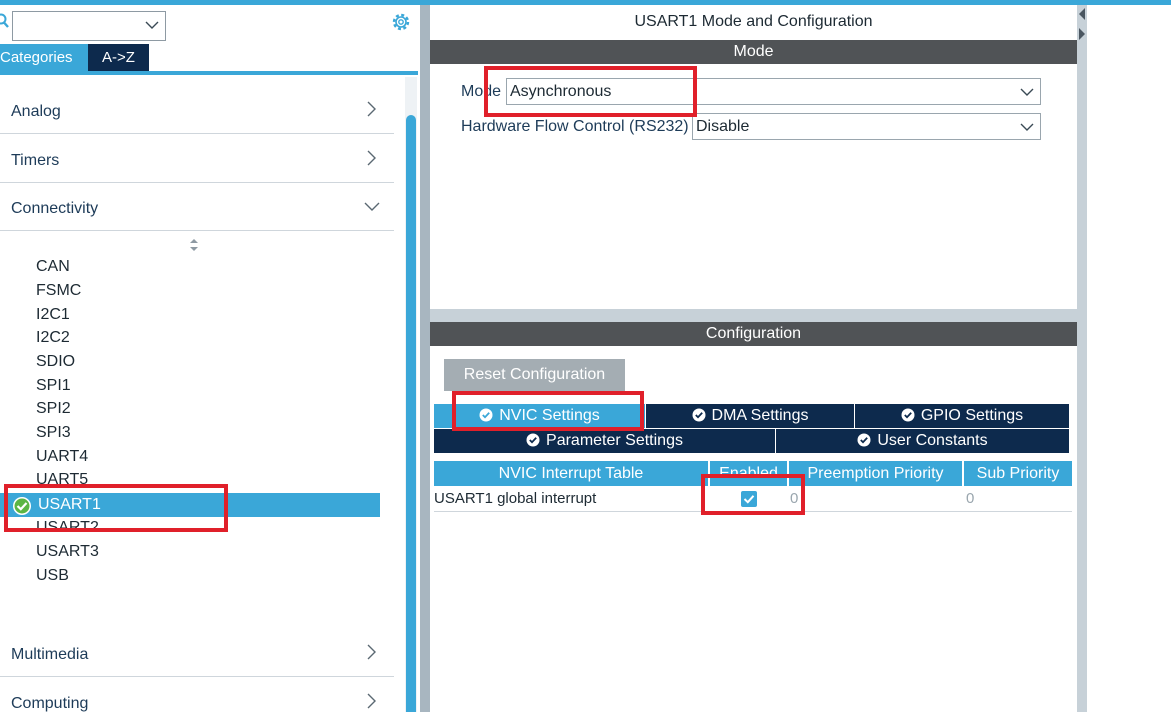 This screenshot has height=712, width=1171. Describe the element at coordinates (89, 26) in the screenshot. I see `search-combobox` at that location.